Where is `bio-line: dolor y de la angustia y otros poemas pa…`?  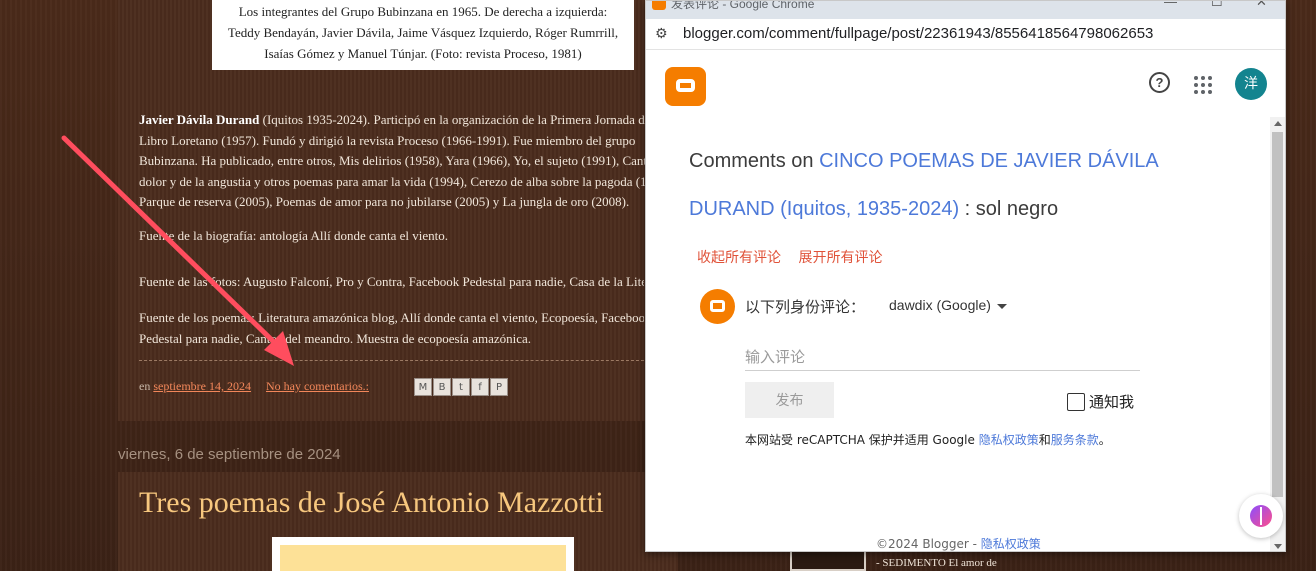
bio-line: dolor y de la angustia y otros poemas pa… is located at coordinates (394, 181).